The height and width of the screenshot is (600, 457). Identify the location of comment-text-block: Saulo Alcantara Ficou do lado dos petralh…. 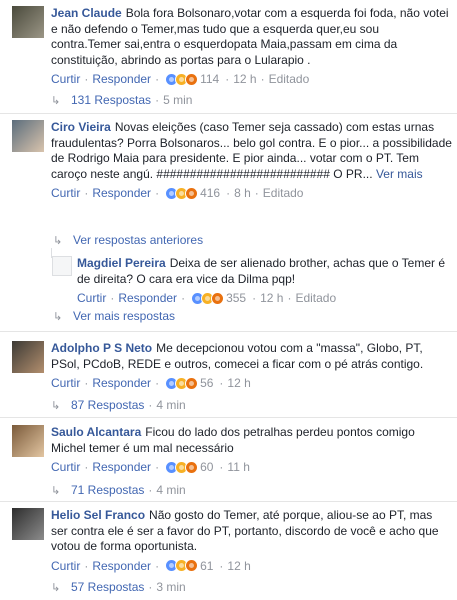
(251, 440).